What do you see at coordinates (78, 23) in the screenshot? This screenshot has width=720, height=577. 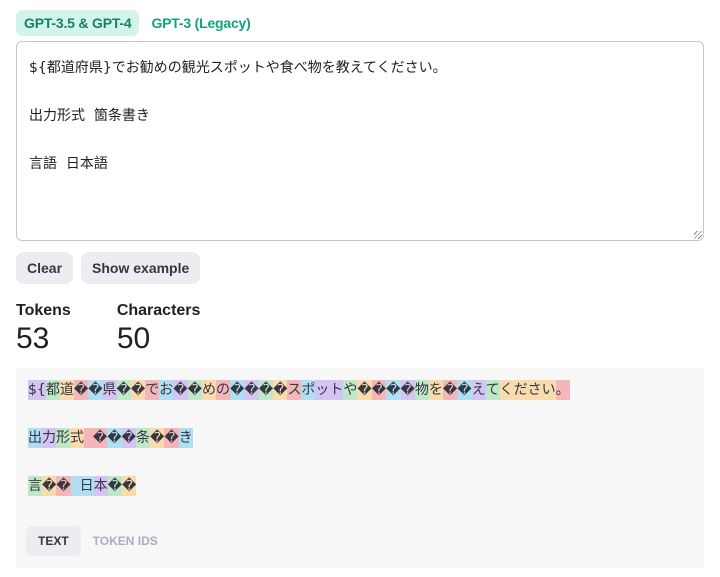 I see `tab-gpt-3-5-gpt-4: GPT-3.5 & GPT-4` at bounding box center [78, 23].